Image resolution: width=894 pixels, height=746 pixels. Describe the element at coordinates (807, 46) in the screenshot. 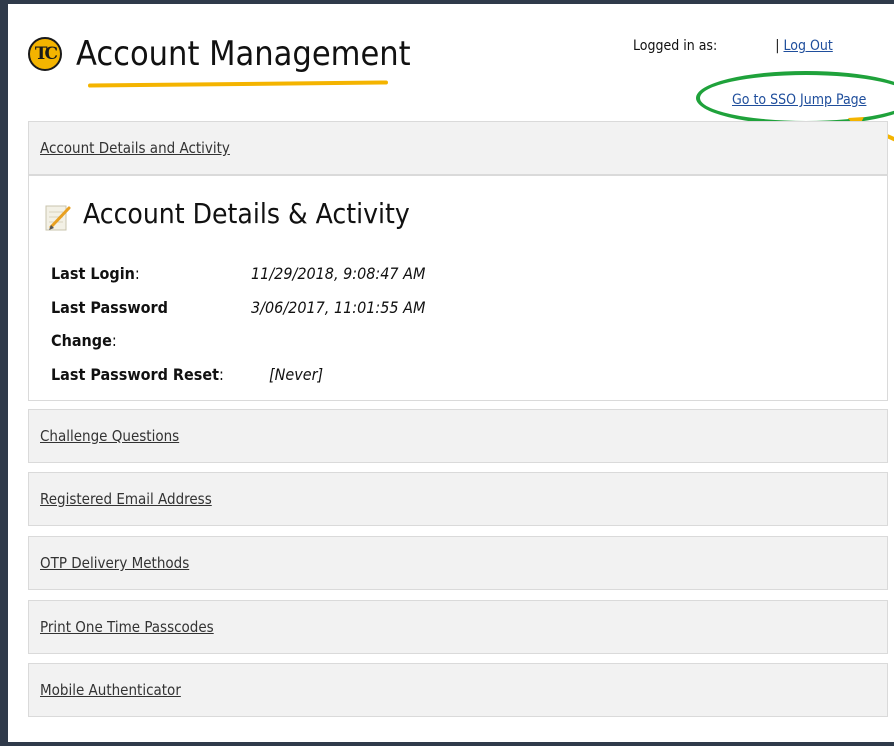

I see `logout-link: Log Out` at that location.